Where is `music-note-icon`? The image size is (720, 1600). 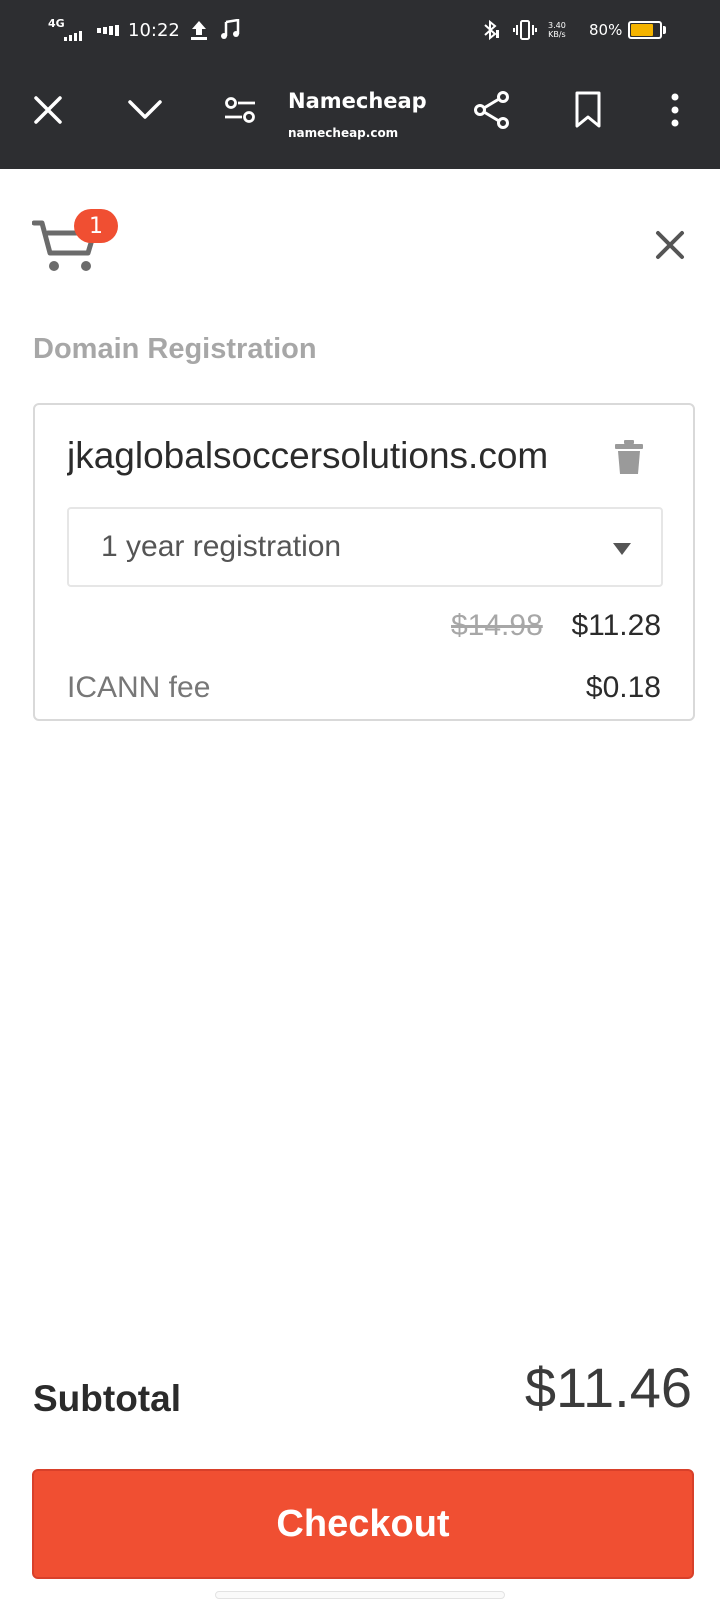
music-note-icon is located at coordinates (230, 30).